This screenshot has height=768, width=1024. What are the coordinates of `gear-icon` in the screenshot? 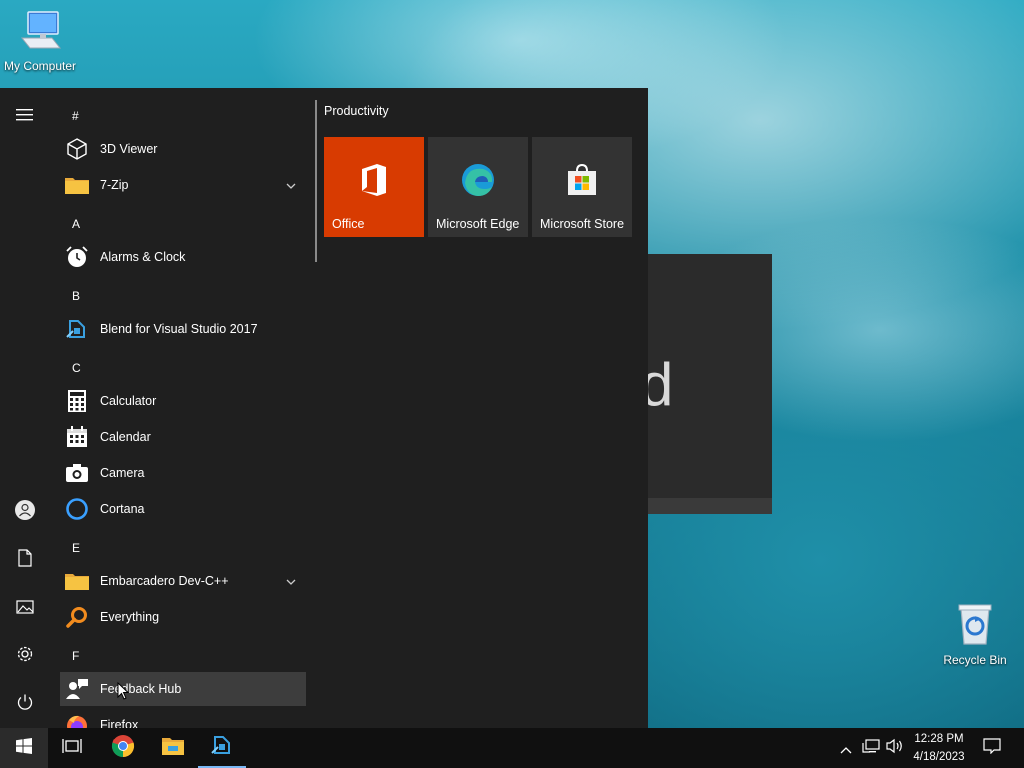 It's located at (25, 656).